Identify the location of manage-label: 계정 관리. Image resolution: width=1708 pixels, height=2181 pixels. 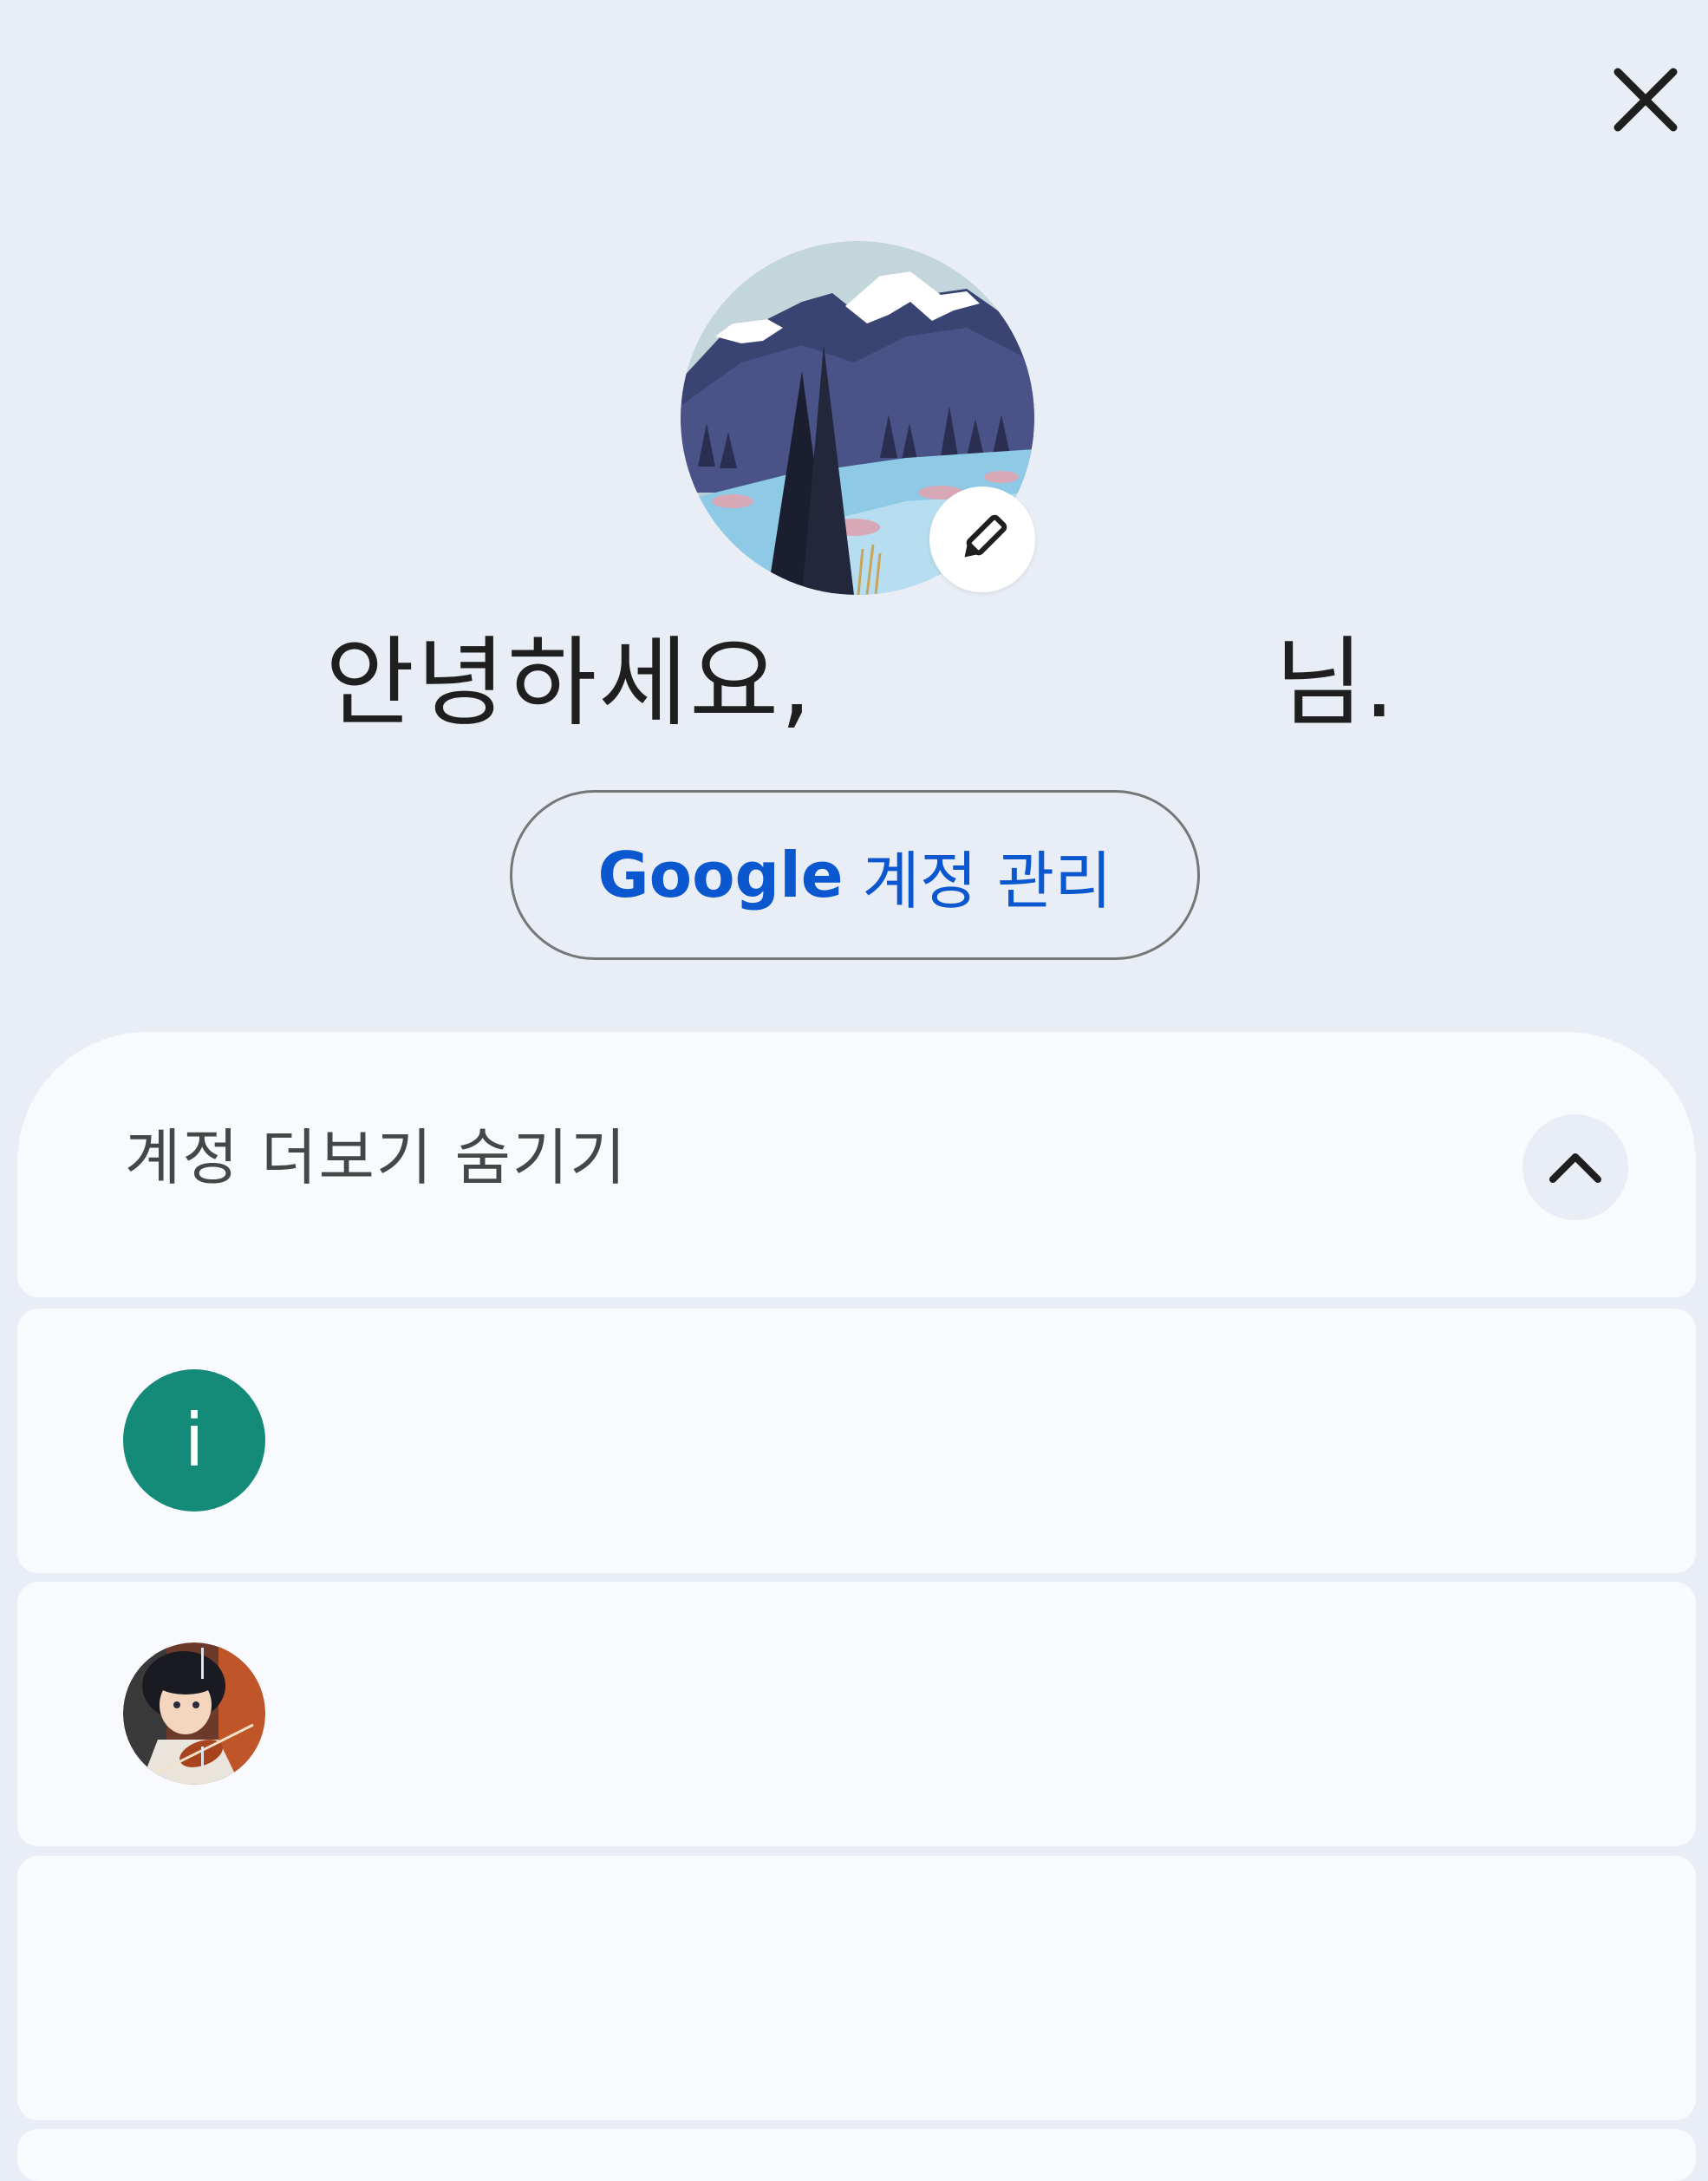
(987, 881).